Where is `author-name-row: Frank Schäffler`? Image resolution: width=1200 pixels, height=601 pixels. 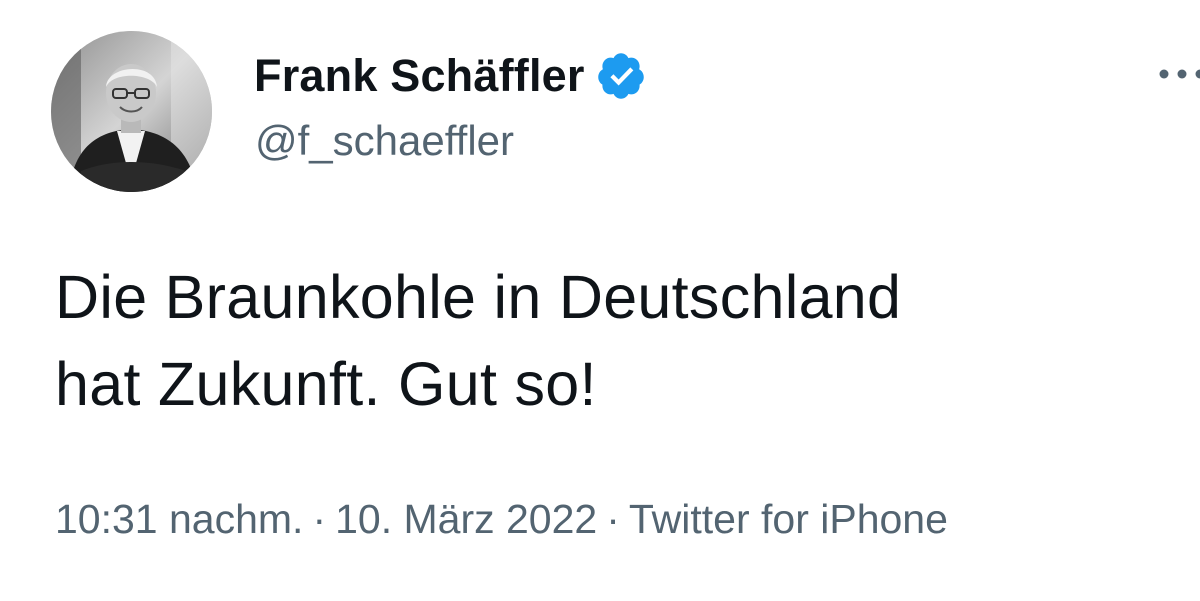
author-name-row: Frank Schäffler is located at coordinates (450, 76).